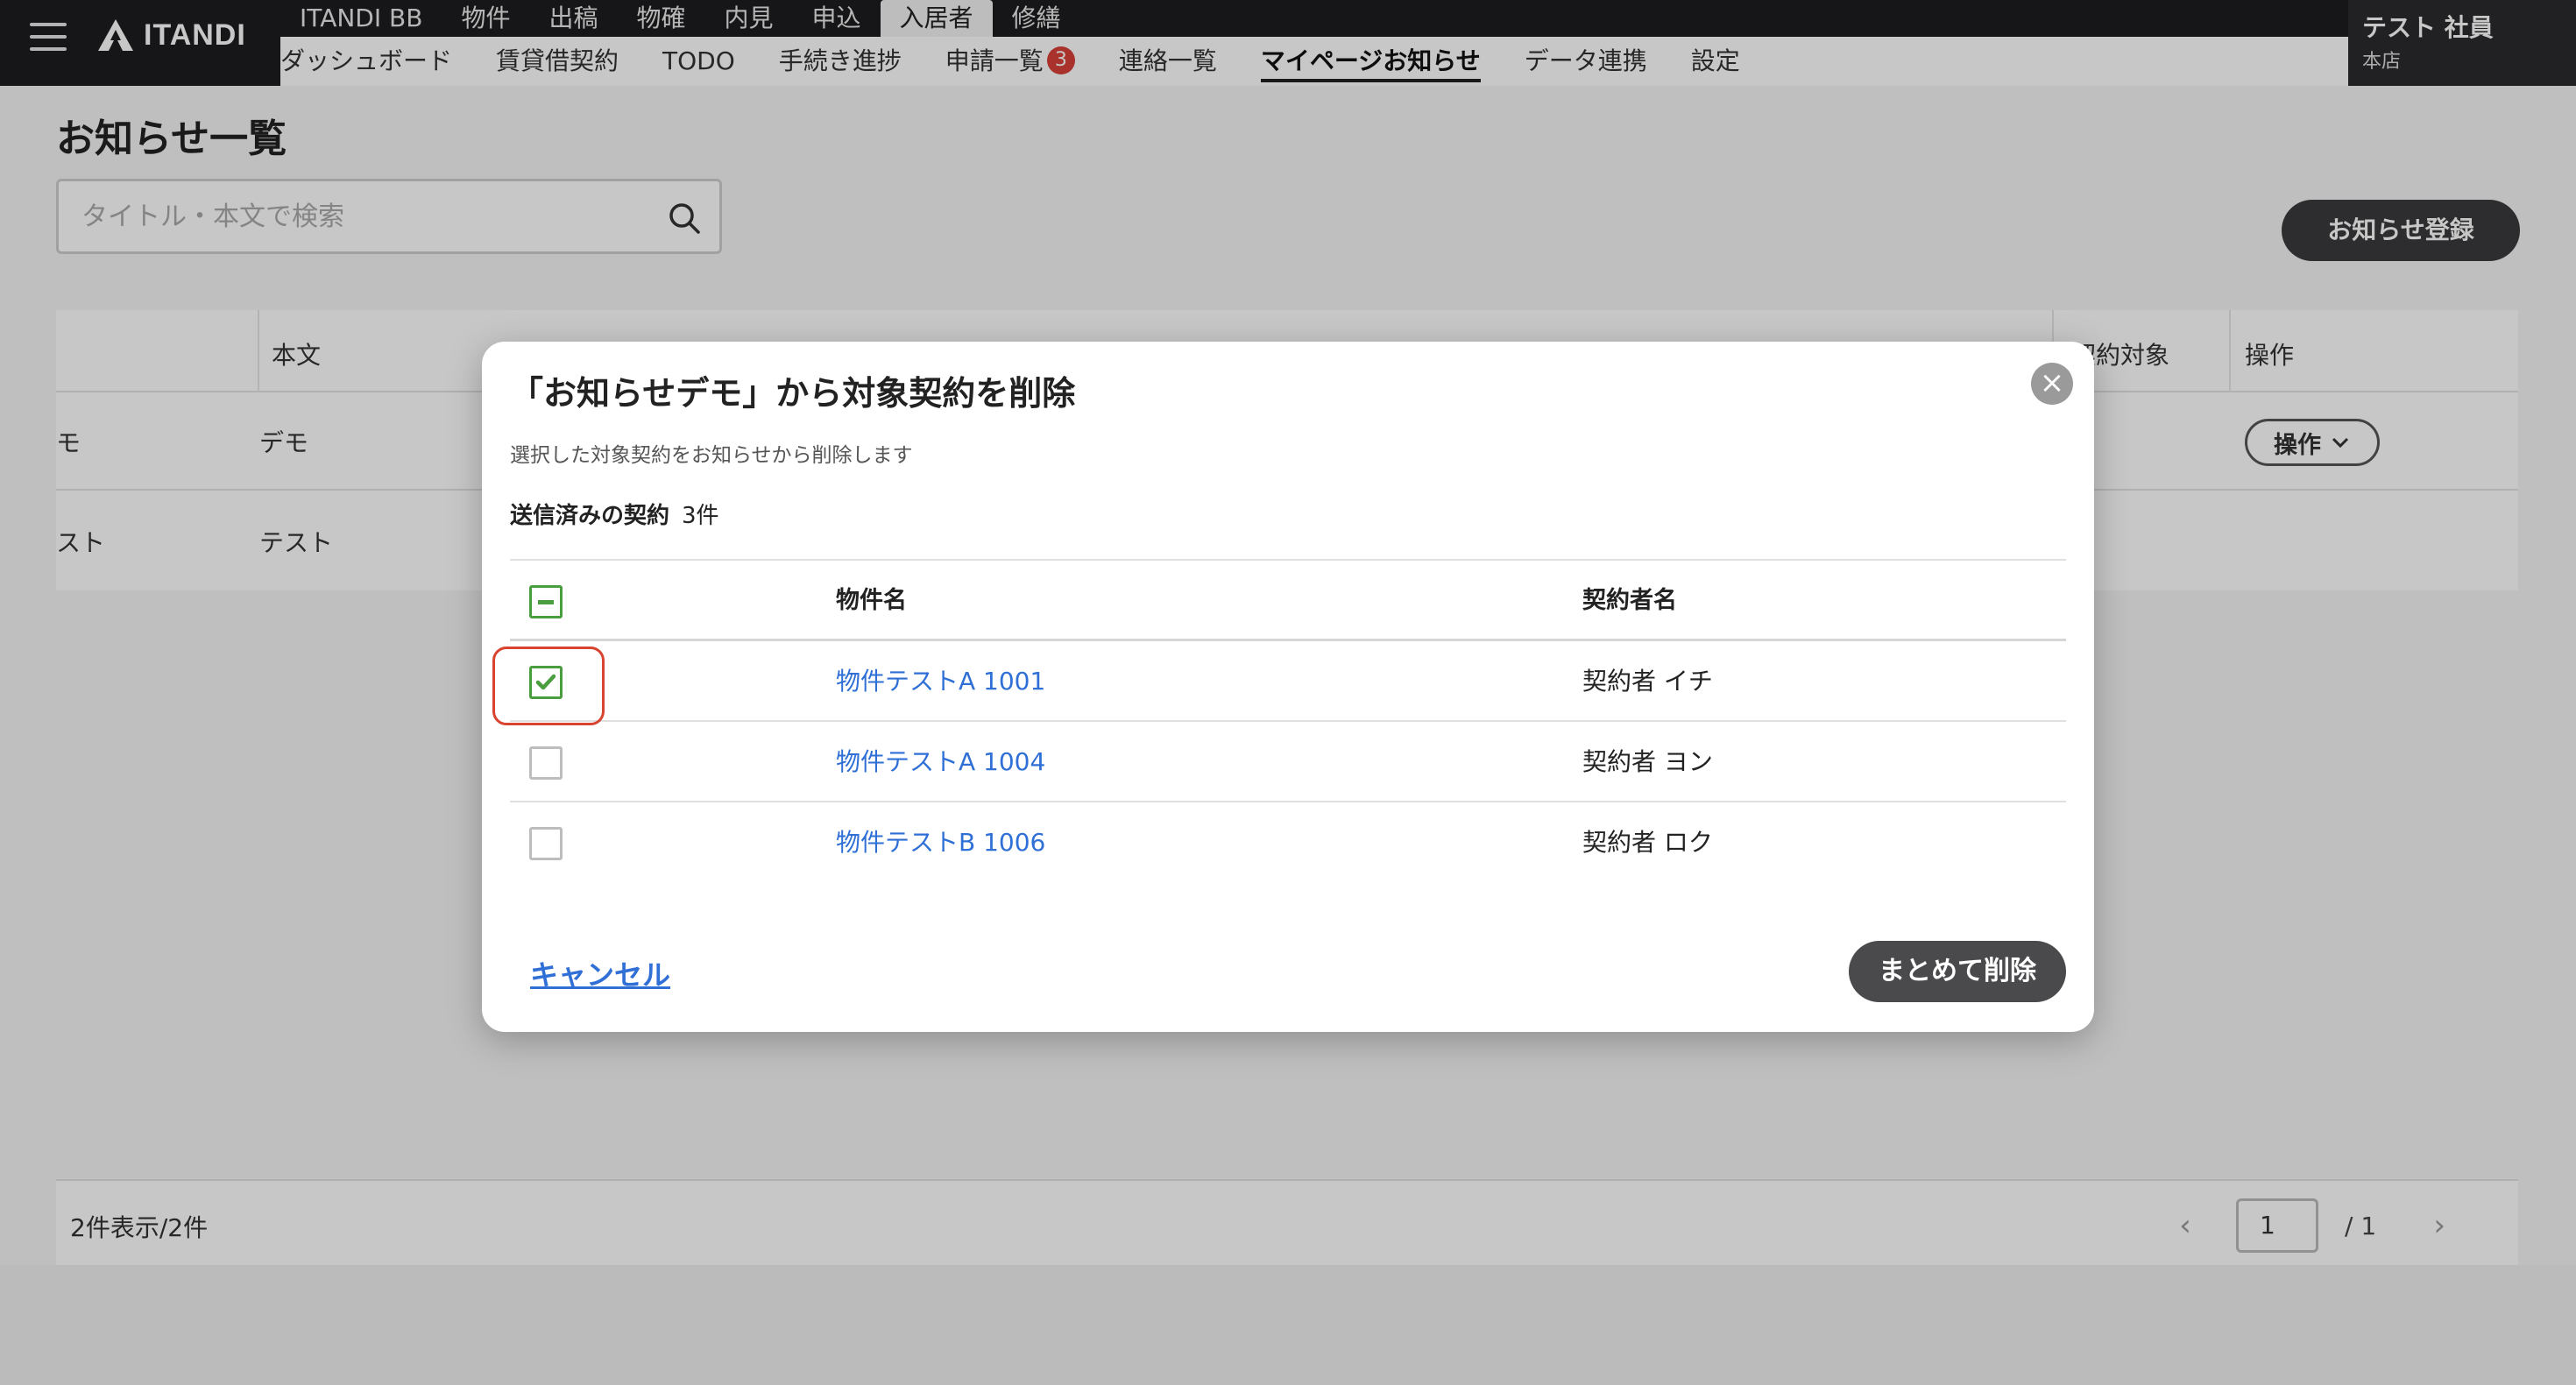 Image resolution: width=2576 pixels, height=1385 pixels. What do you see at coordinates (590, 516) in the screenshot?
I see `sent-contracts-label: 送信済みの契約` at bounding box center [590, 516].